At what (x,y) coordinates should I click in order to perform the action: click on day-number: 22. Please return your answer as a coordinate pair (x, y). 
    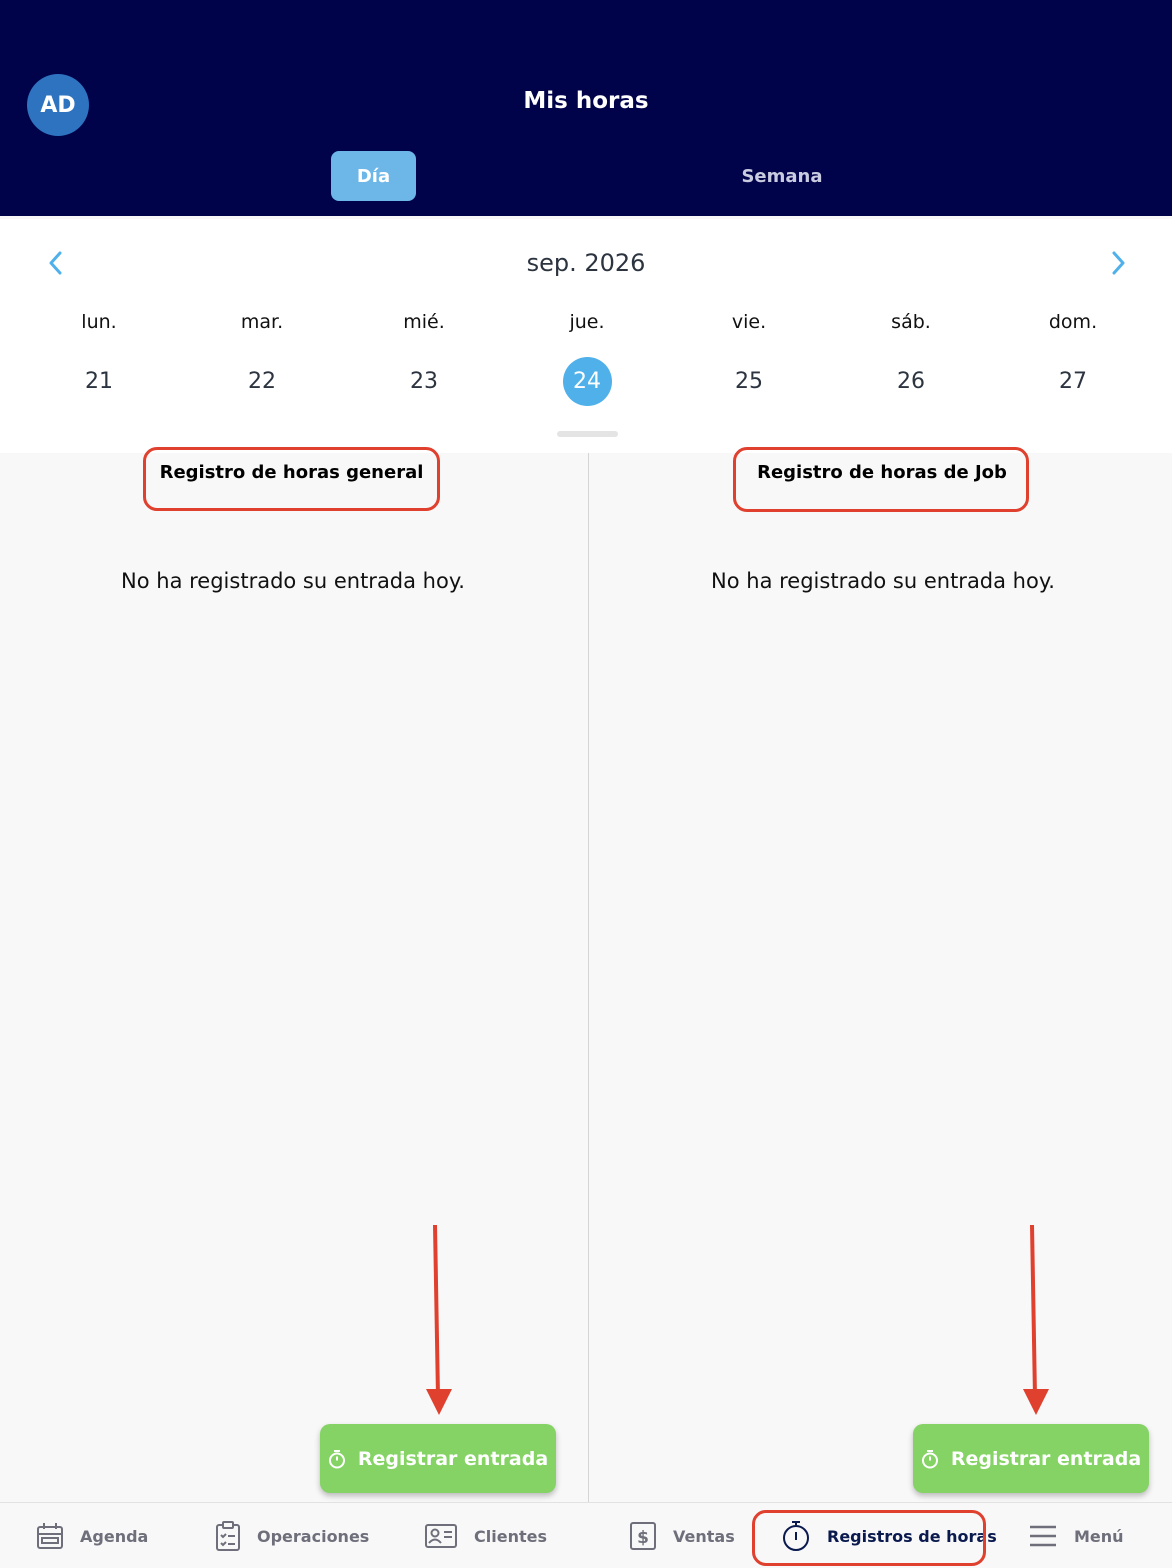
    Looking at the image, I should click on (262, 381).